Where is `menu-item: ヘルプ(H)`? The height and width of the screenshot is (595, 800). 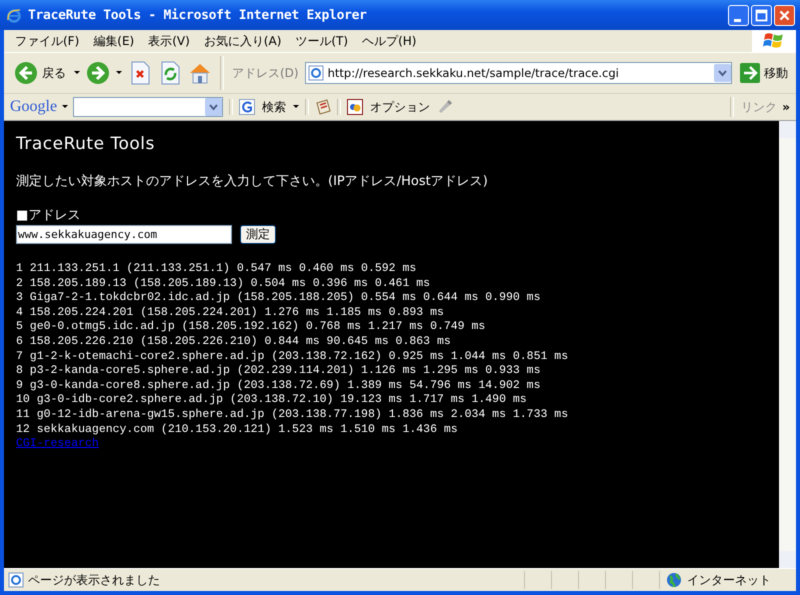 menu-item: ヘルプ(H) is located at coordinates (391, 41).